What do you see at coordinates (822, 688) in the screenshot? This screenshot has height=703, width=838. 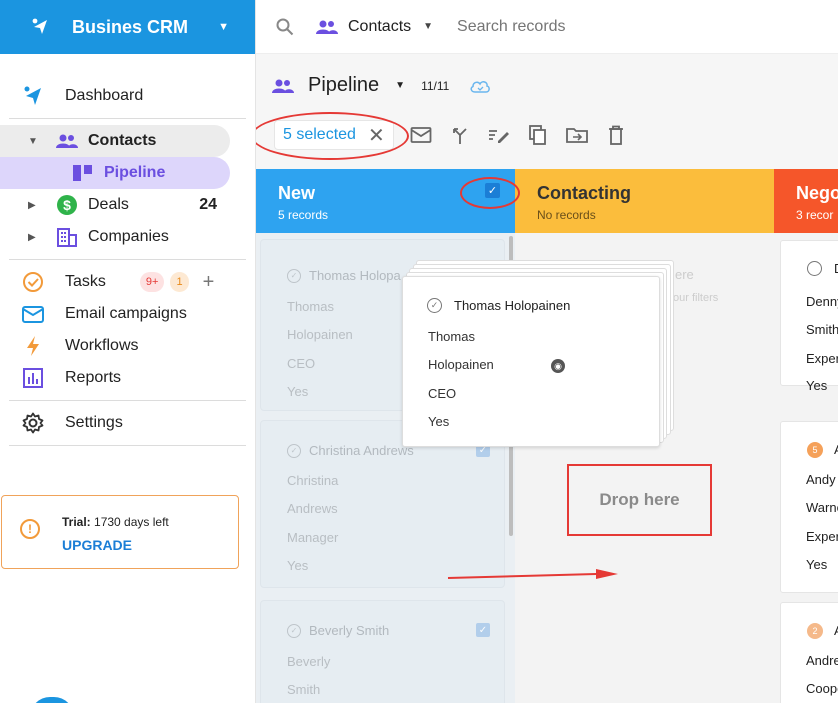 I see `card-field: Coope` at bounding box center [822, 688].